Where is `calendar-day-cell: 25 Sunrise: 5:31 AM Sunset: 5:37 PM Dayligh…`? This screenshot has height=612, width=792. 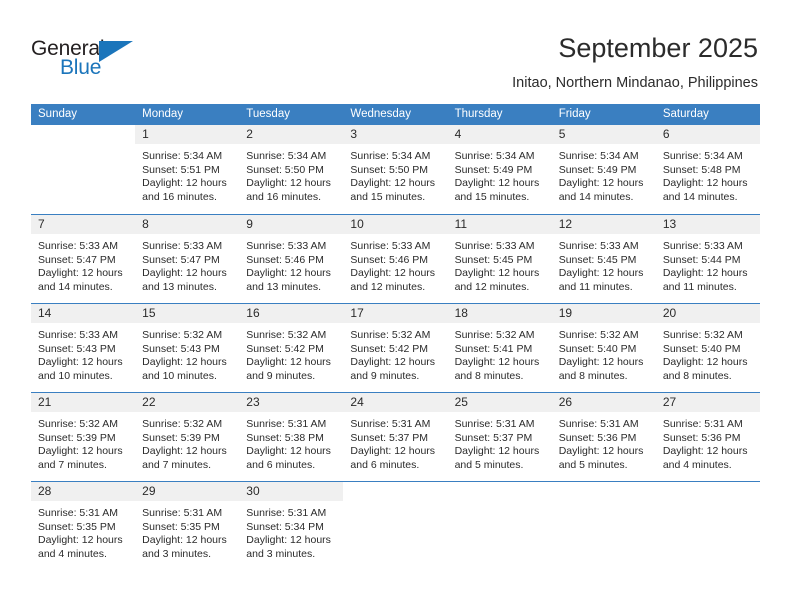
calendar-day-cell: 25 Sunrise: 5:31 AM Sunset: 5:37 PM Dayligh… is located at coordinates (499, 437).